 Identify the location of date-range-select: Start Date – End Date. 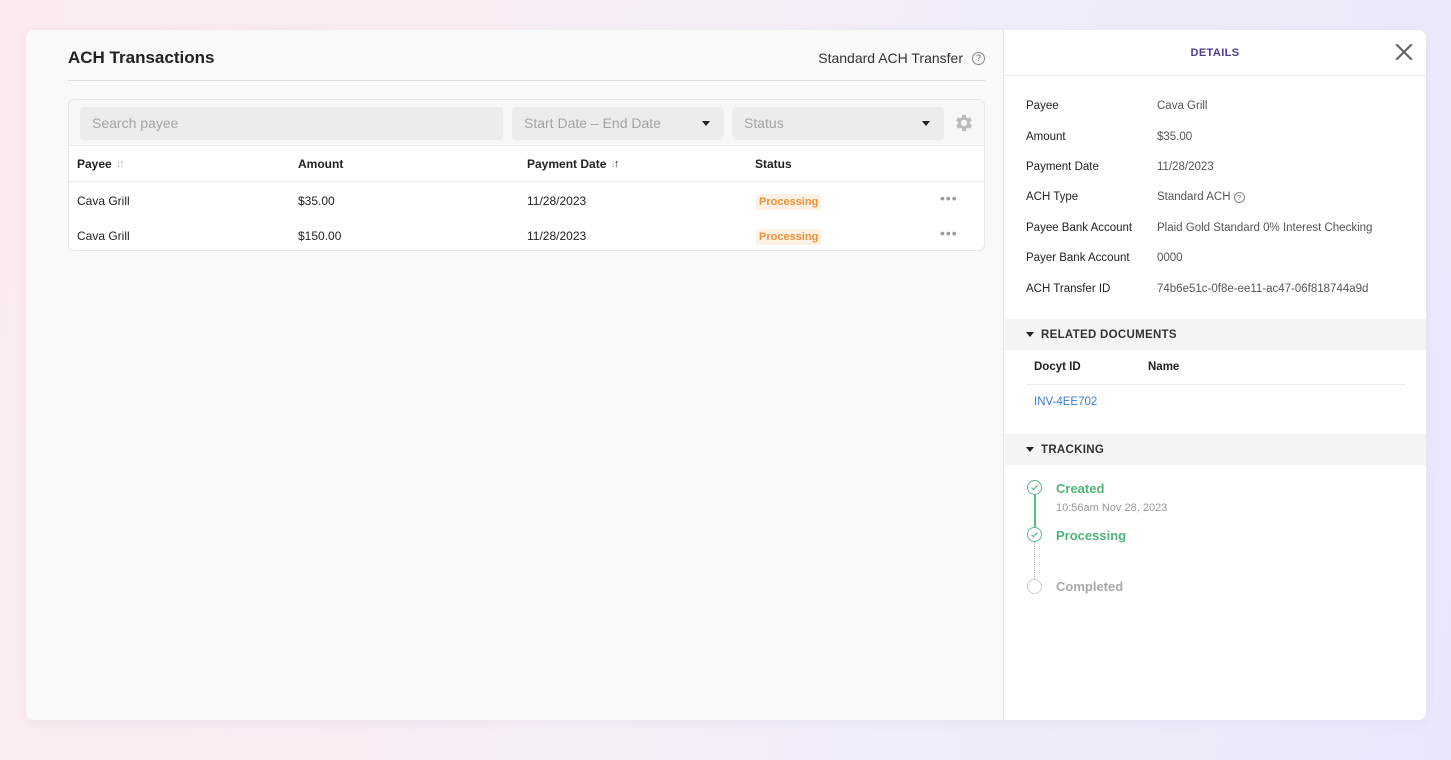
(618, 123).